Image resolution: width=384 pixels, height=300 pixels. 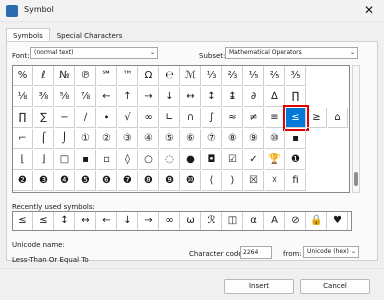 What do you see at coordinates (191, 139) in the screenshot?
I see `symbol-cell: ⑥` at bounding box center [191, 139].